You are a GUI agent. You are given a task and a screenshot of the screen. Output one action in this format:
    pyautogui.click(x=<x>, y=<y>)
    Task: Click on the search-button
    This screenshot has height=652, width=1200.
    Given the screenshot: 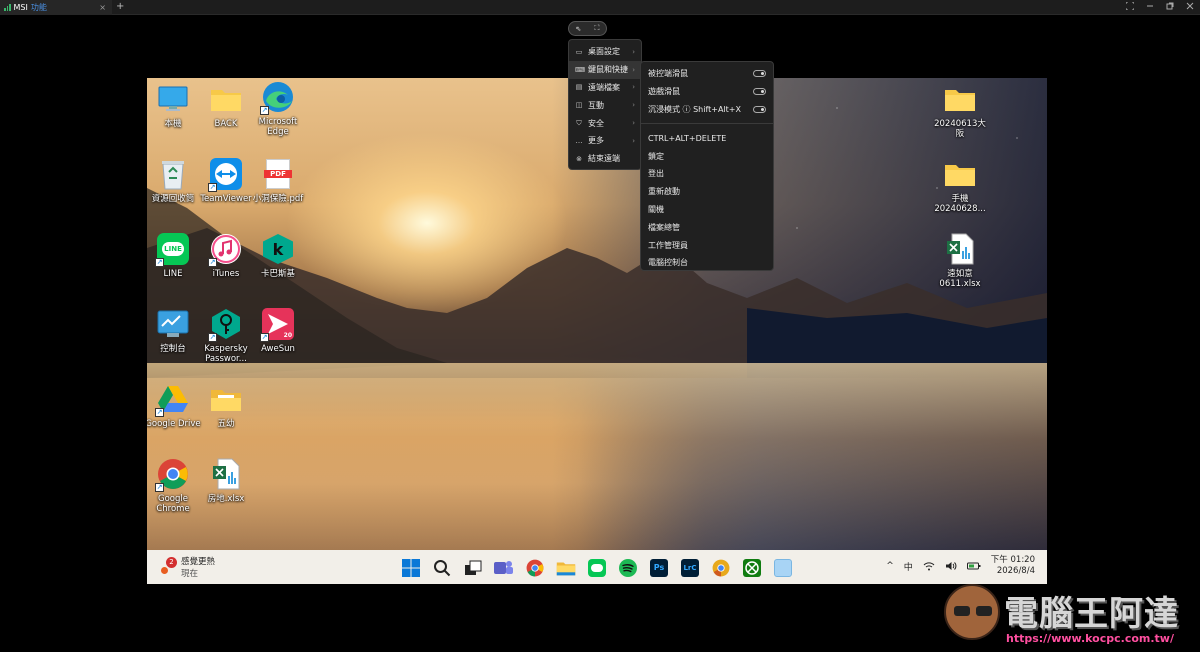 What is the action you would take?
    pyautogui.click(x=442, y=568)
    